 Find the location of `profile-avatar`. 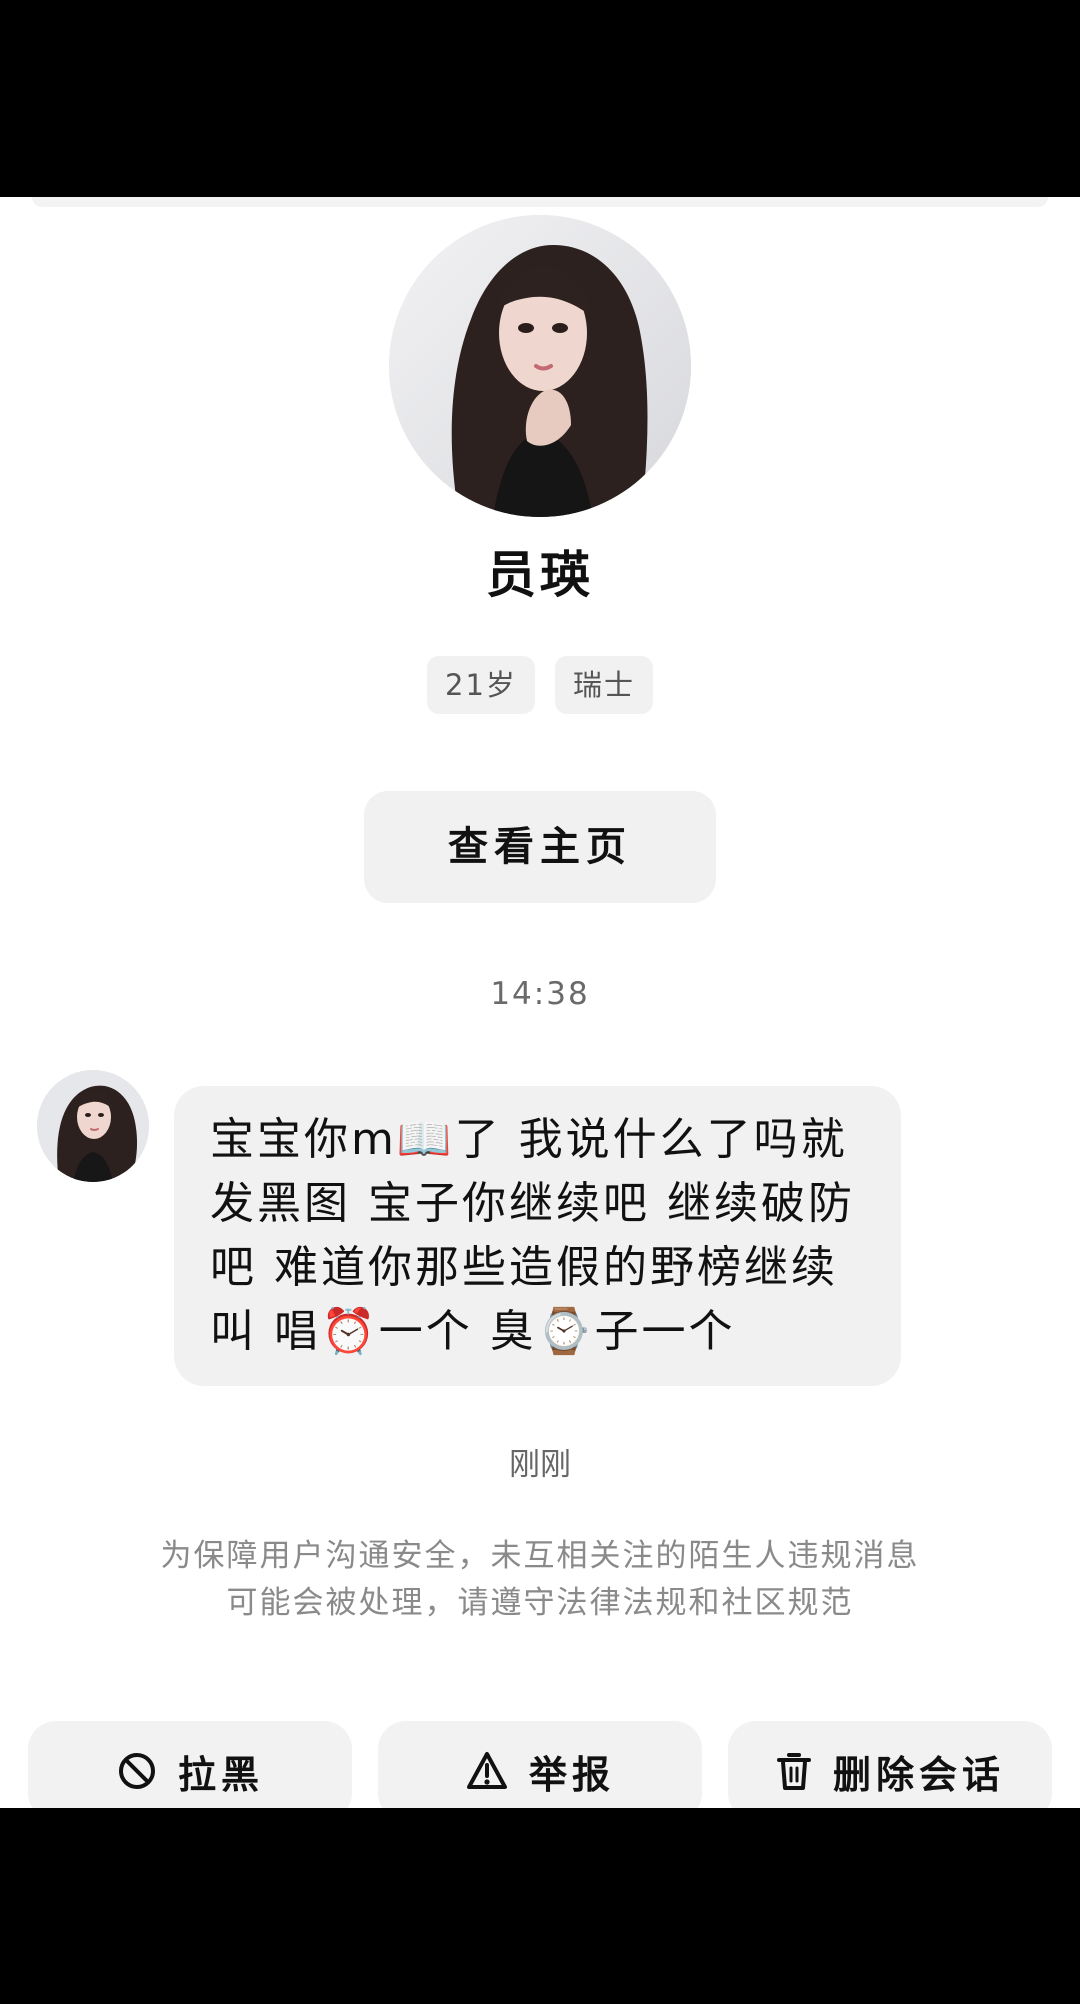

profile-avatar is located at coordinates (540, 366).